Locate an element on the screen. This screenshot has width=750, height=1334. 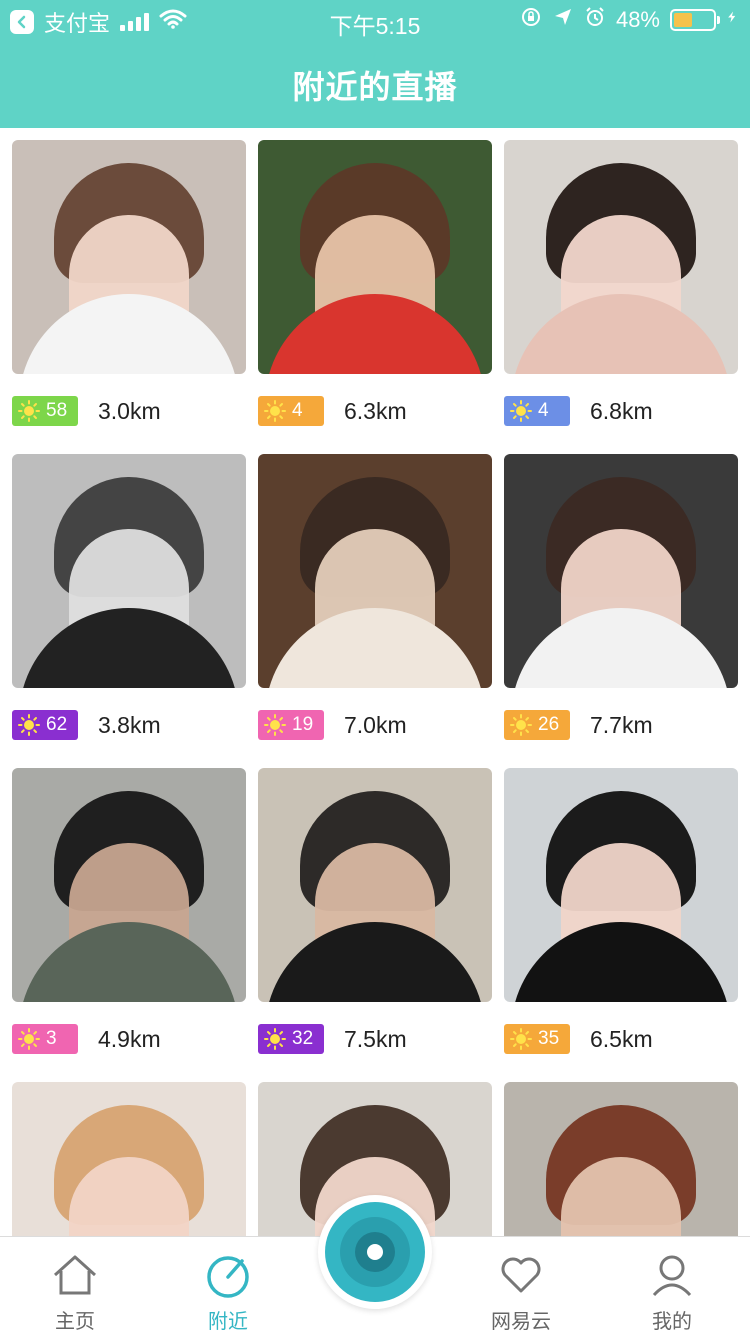
camera-lens-icon is located at coordinates (375, 1252).